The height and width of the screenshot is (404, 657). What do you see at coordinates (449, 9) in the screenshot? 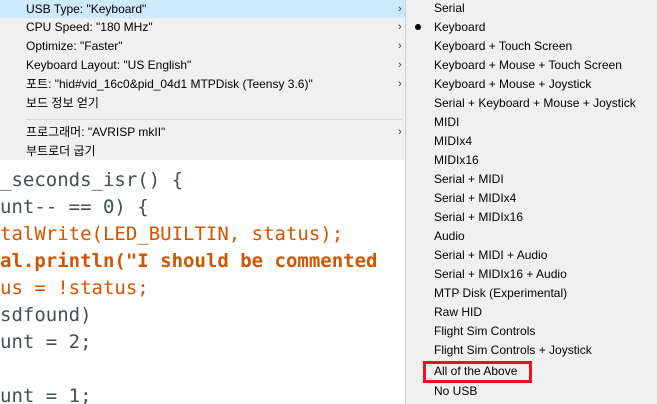
I see `submenu-item-serial: Serial` at bounding box center [449, 9].